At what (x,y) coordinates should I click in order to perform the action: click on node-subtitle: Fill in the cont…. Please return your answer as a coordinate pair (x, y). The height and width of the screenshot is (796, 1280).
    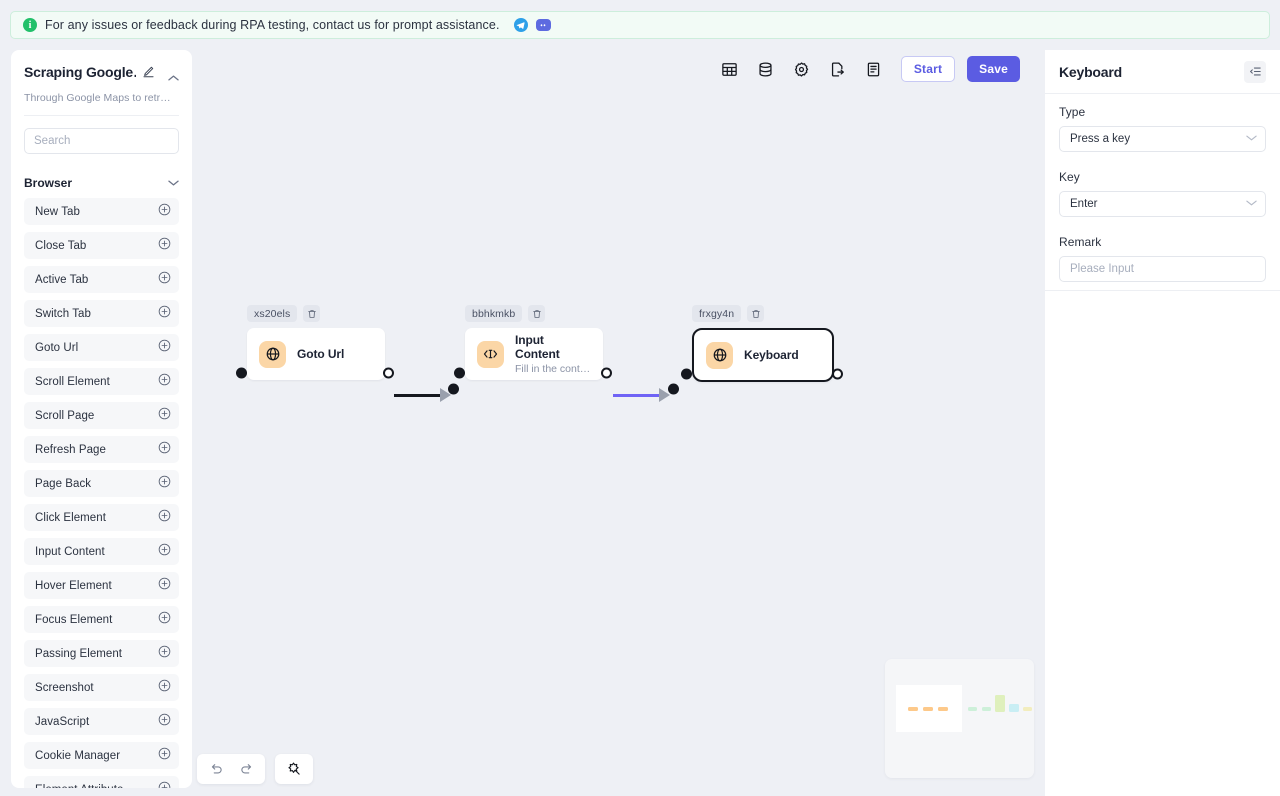
    Looking at the image, I should click on (553, 369).